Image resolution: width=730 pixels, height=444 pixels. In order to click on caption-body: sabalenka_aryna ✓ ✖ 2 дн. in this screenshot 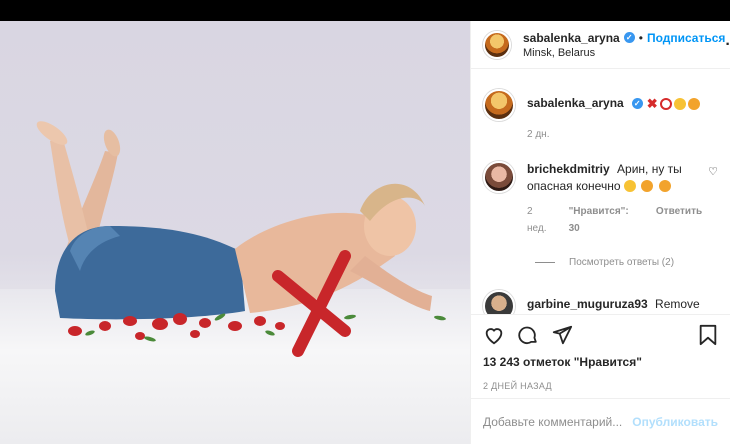, I will do `click(622, 116)`.